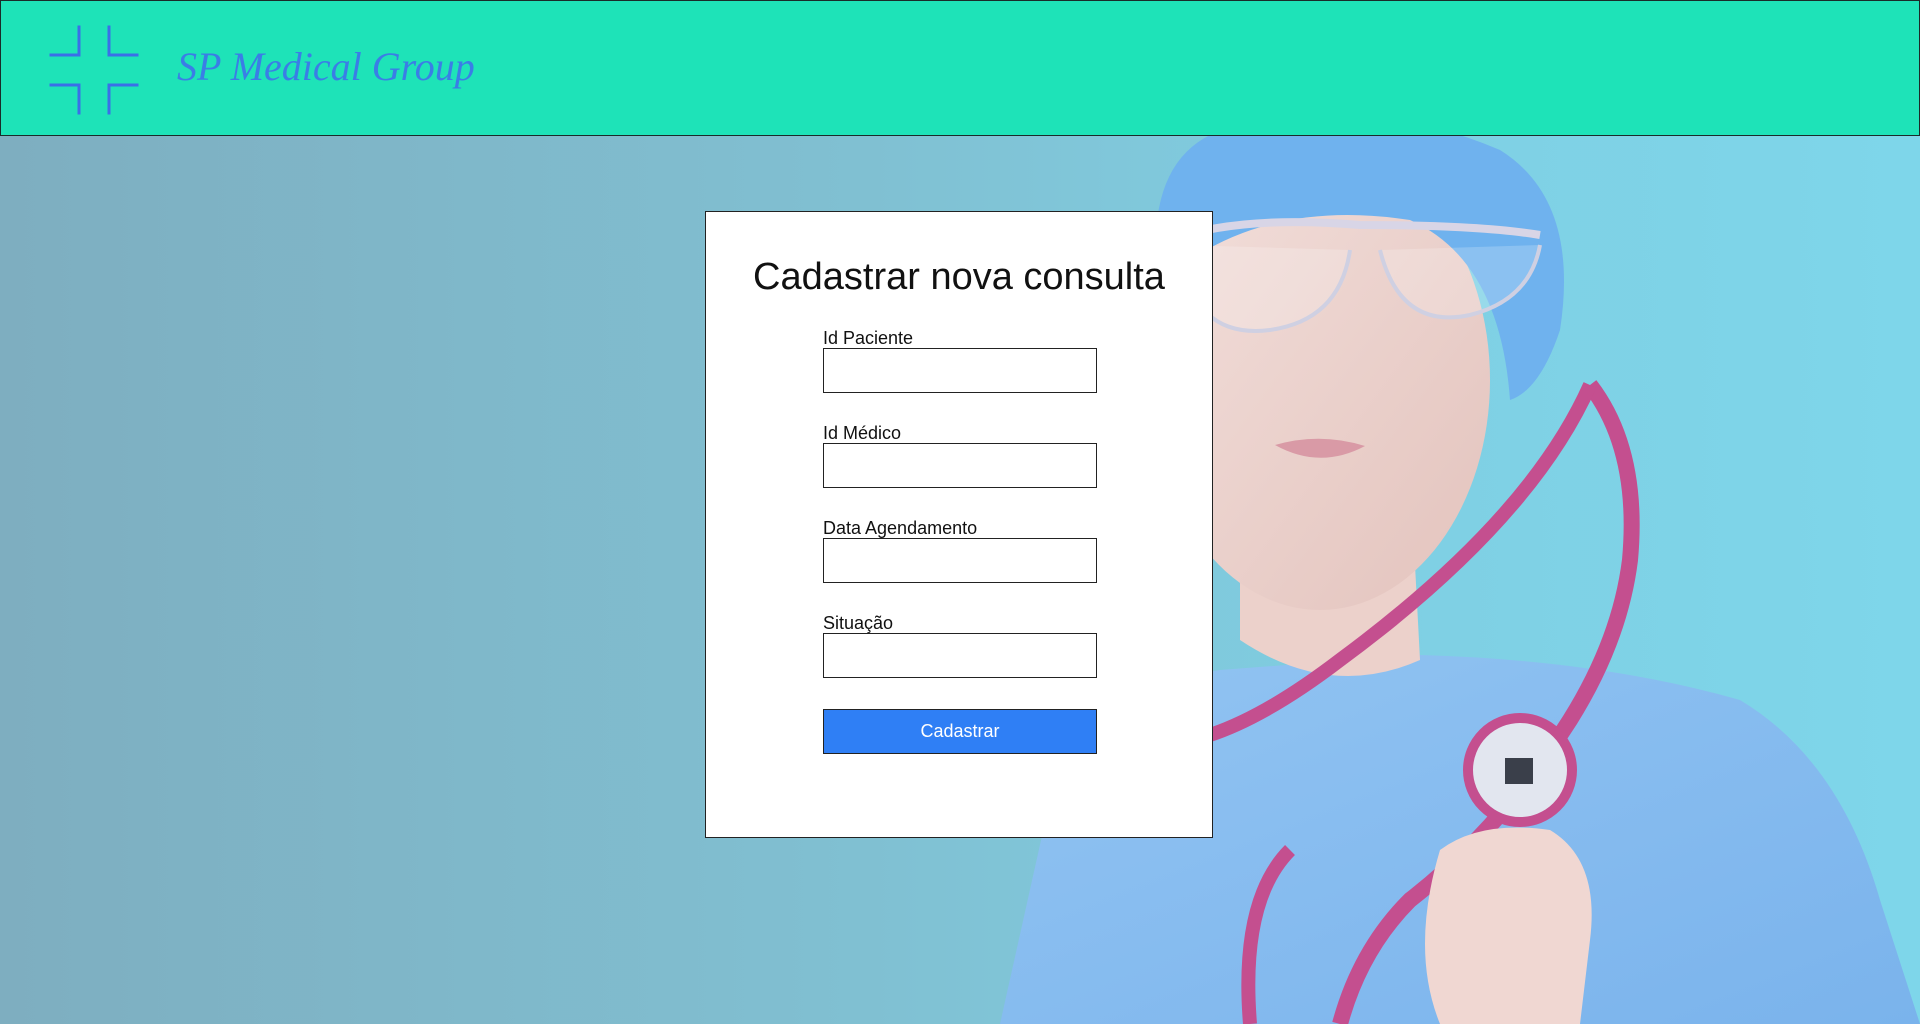  What do you see at coordinates (960, 560) in the screenshot?
I see `data-agendamento-input` at bounding box center [960, 560].